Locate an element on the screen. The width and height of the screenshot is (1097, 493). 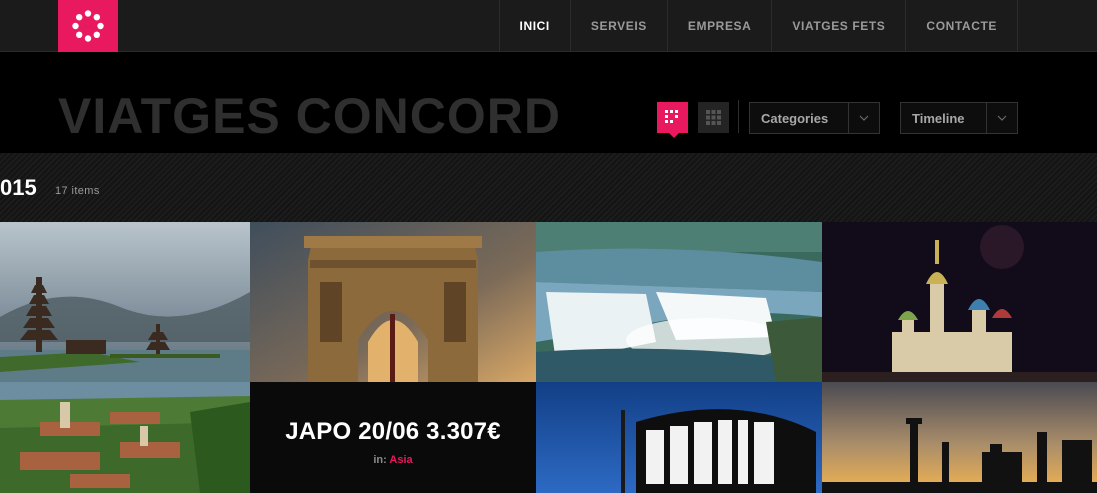
nav-item-contacte: CONTACTE is located at coordinates (962, 26).